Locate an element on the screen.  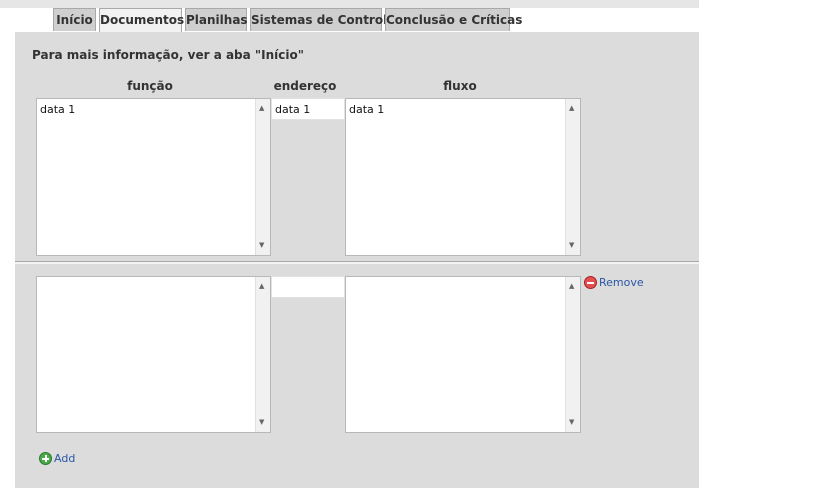
fluxo-textarea-row-1: data 1 ▲ ▼ is located at coordinates (463, 177).